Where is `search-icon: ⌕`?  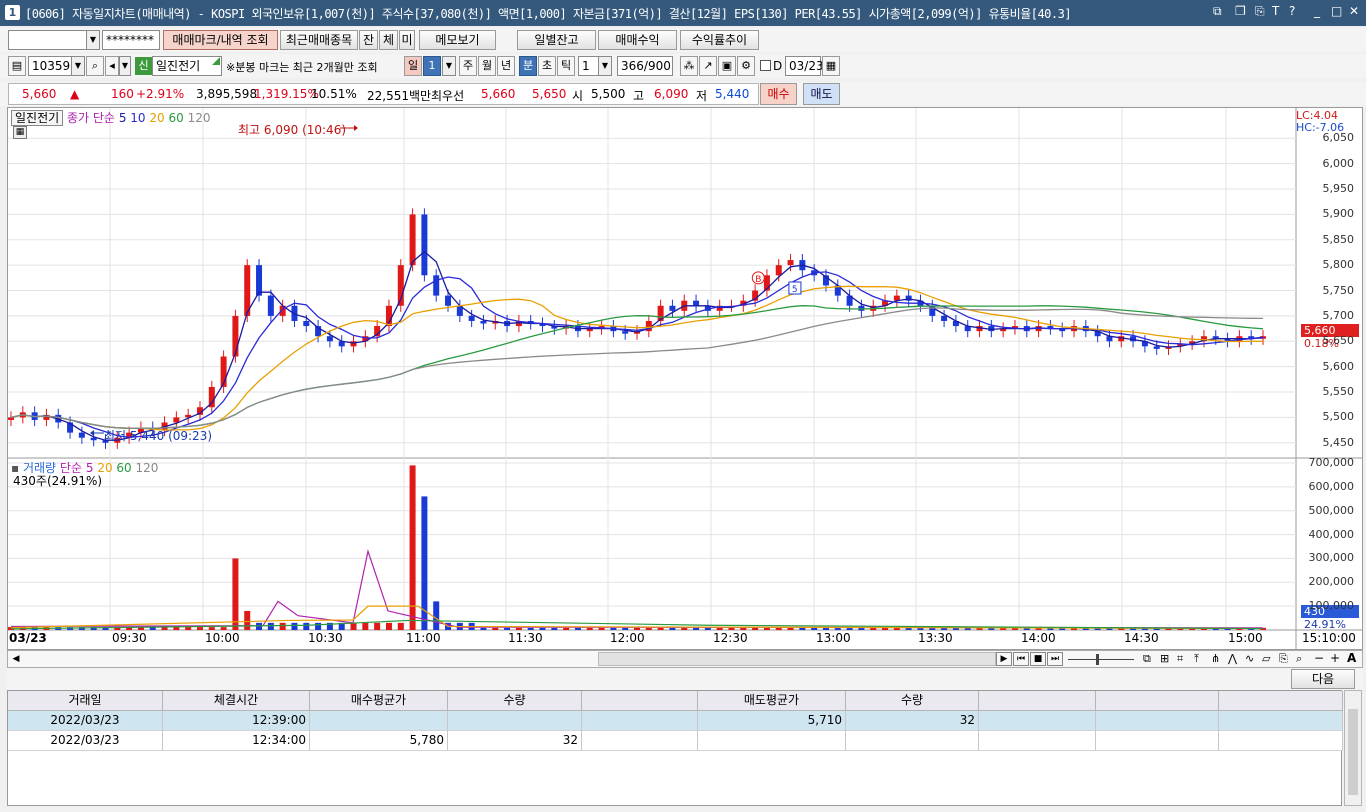
search-icon: ⌕ is located at coordinates (95, 66).